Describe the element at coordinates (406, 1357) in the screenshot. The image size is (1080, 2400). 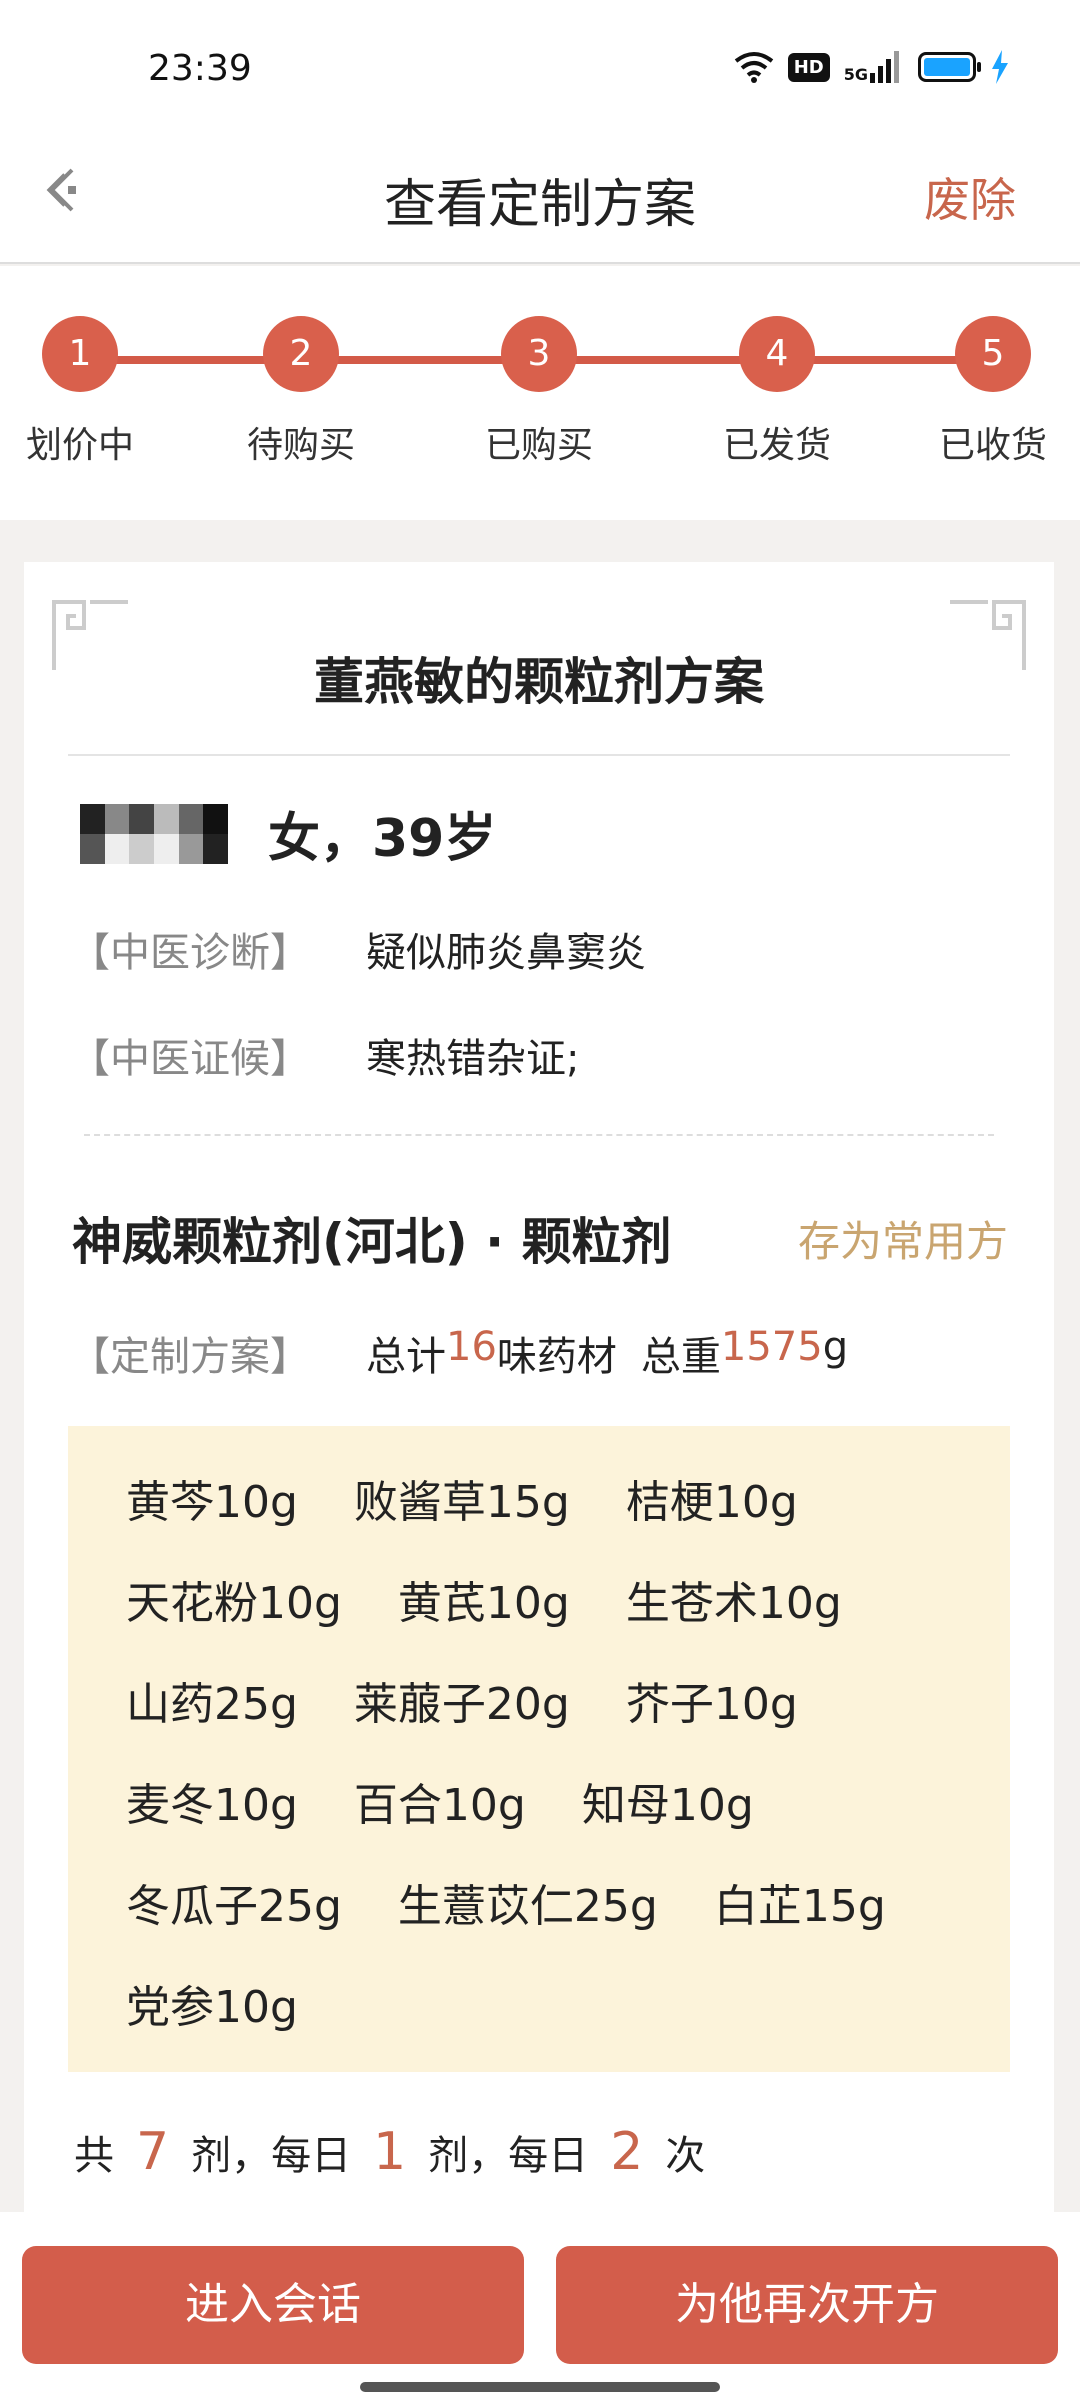
I see `total-prefix: 总计` at that location.